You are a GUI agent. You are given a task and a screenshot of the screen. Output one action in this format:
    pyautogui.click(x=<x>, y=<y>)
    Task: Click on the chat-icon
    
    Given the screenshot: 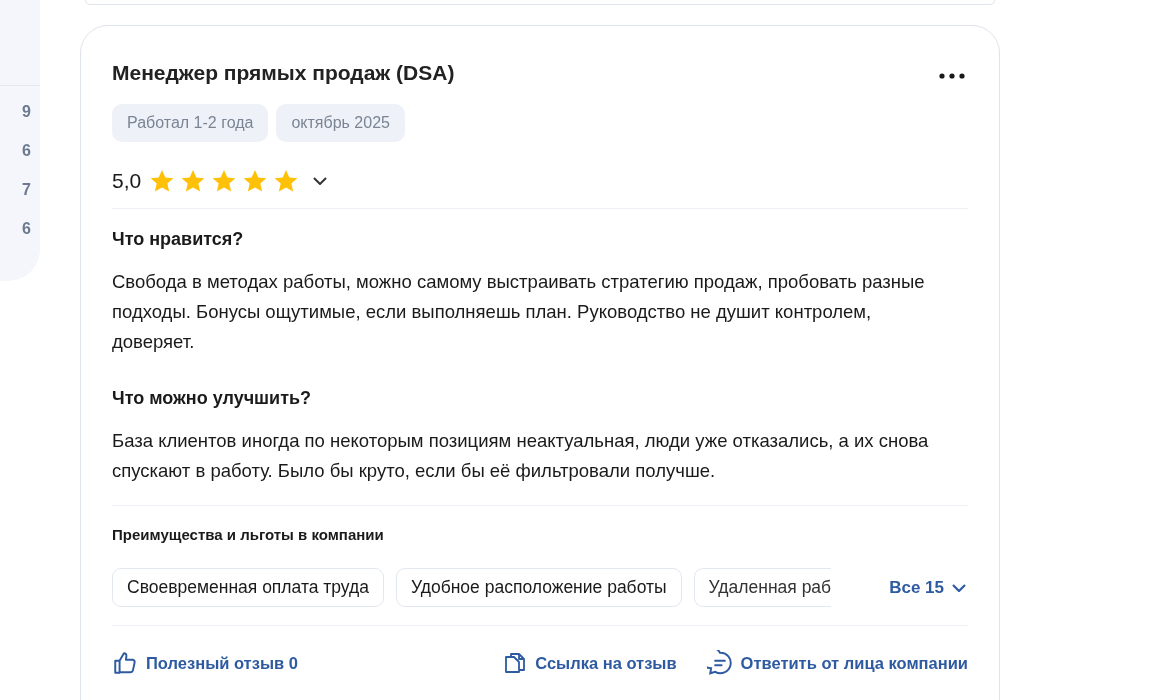 What is the action you would take?
    pyautogui.click(x=719, y=663)
    